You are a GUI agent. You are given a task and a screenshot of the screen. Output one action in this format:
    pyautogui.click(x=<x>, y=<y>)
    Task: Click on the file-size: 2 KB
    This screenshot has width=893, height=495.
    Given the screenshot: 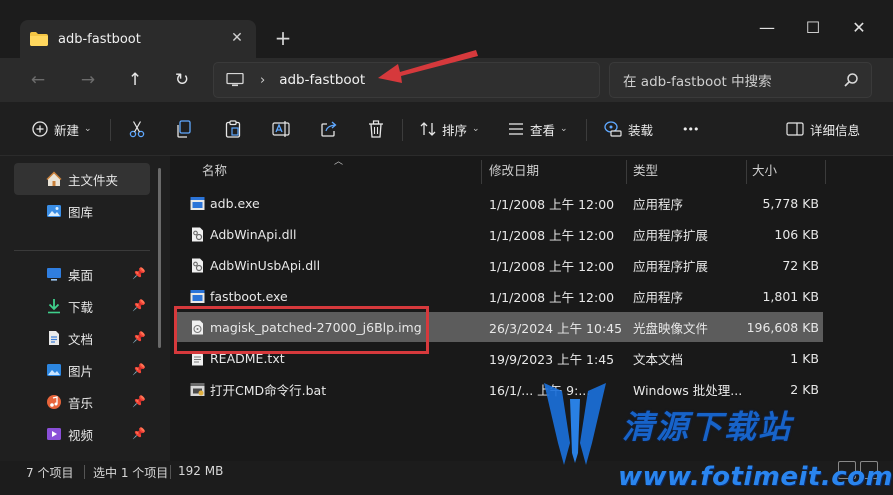 What is the action you would take?
    pyautogui.click(x=804, y=389)
    